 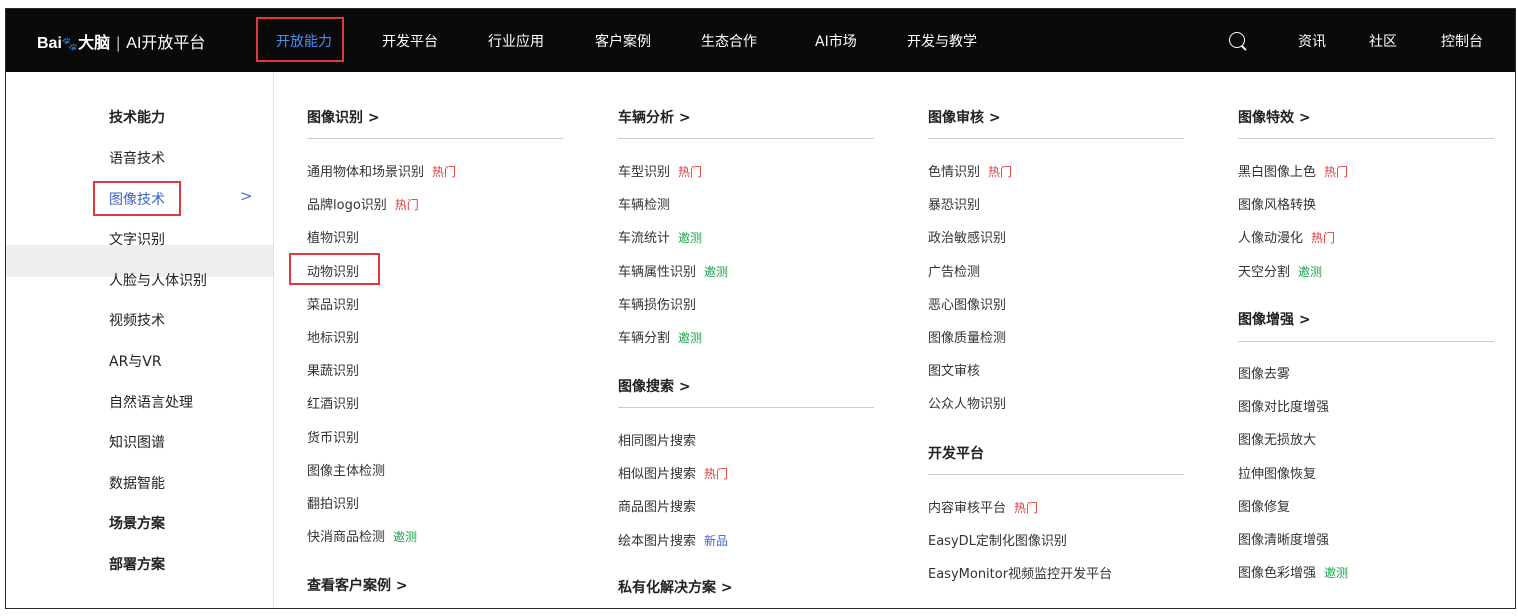 What do you see at coordinates (964, 117) in the screenshot?
I see `column-title-image-moderation: 图像审核 >` at bounding box center [964, 117].